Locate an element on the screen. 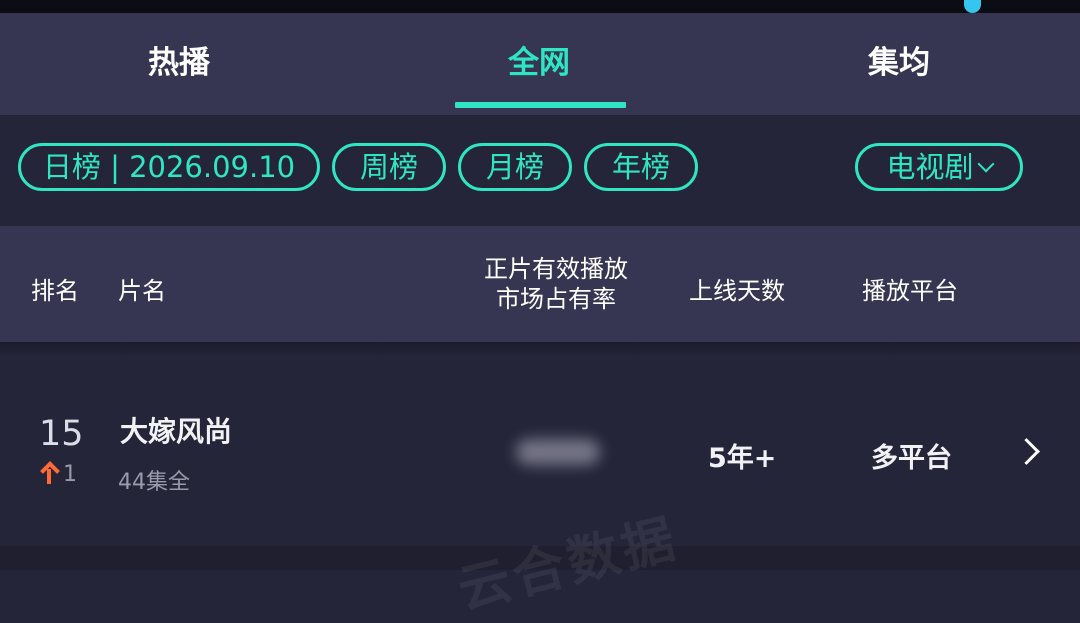 This screenshot has width=1080, height=623. chevron-down-icon is located at coordinates (985, 164).